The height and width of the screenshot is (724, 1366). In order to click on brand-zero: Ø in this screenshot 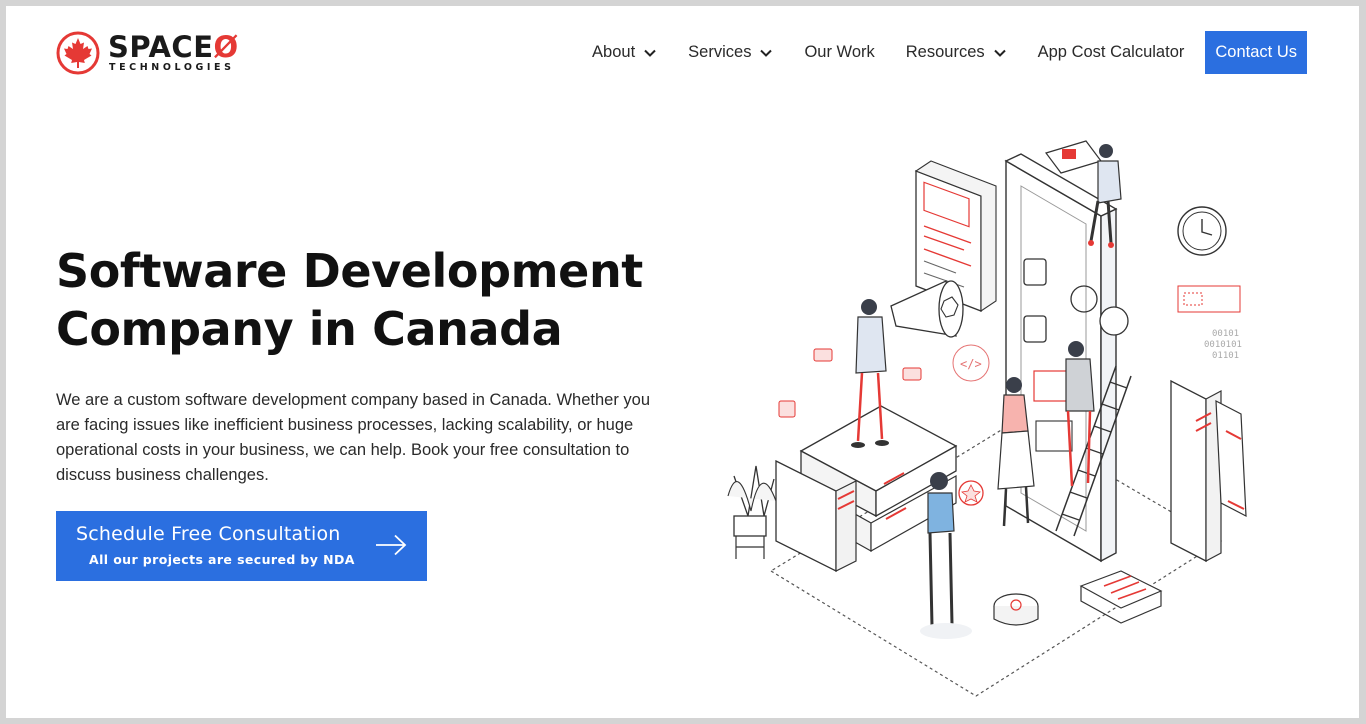, I will do `click(226, 47)`.